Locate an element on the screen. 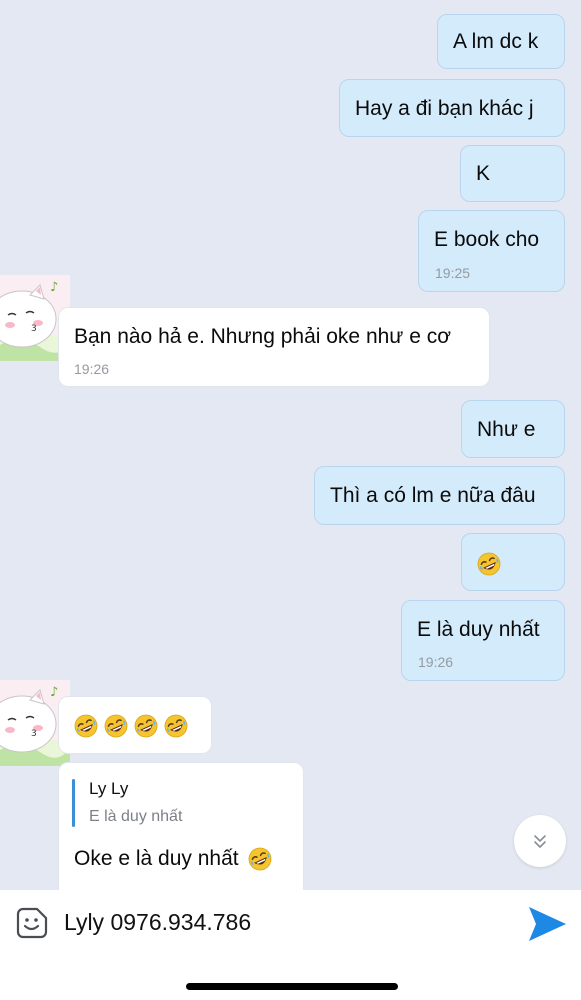 This screenshot has height=1000, width=581. incoming-reply-message: Ly Ly E là duy nhất Oke e là duy nhất is located at coordinates (181, 826).